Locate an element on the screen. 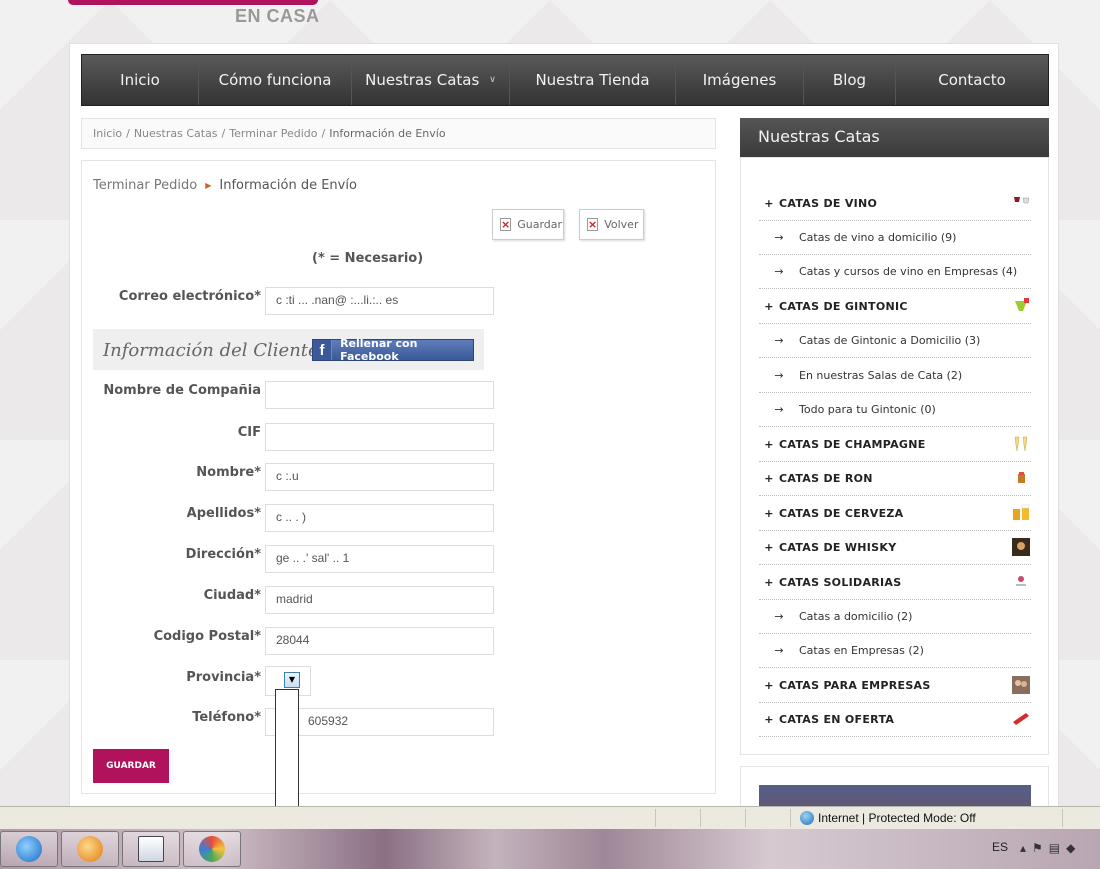  media-app-icon is located at coordinates (90, 849).